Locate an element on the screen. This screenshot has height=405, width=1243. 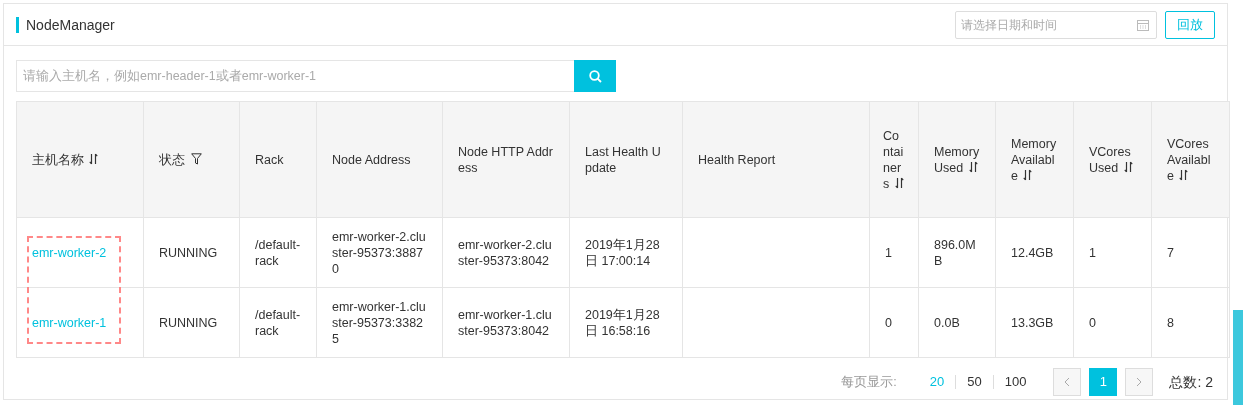
chevron-left-icon is located at coordinates (1067, 382).